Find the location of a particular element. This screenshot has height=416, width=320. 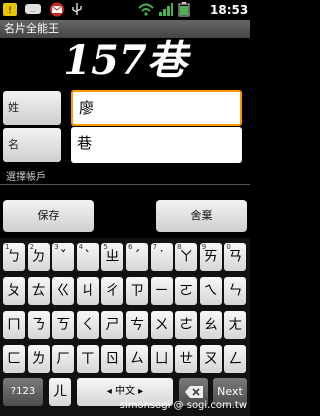

key-2-2: ㄎ is located at coordinates (63, 325).